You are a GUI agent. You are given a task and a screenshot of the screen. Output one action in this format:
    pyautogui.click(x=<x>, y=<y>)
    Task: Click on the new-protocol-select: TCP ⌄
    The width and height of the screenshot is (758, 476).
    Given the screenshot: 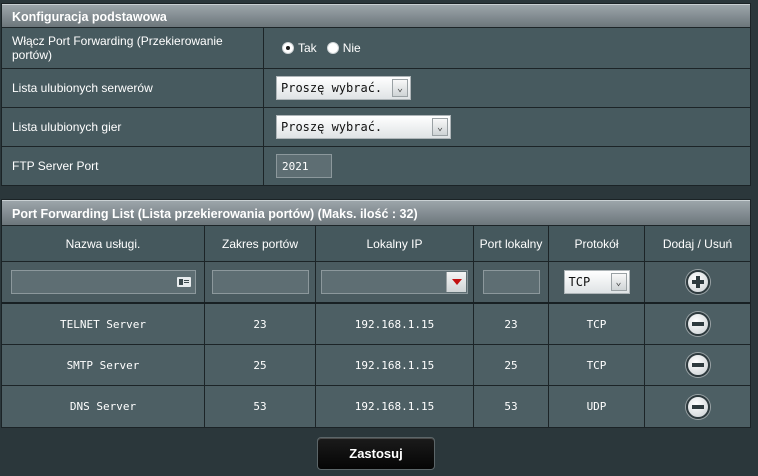 What is the action you would take?
    pyautogui.click(x=596, y=282)
    